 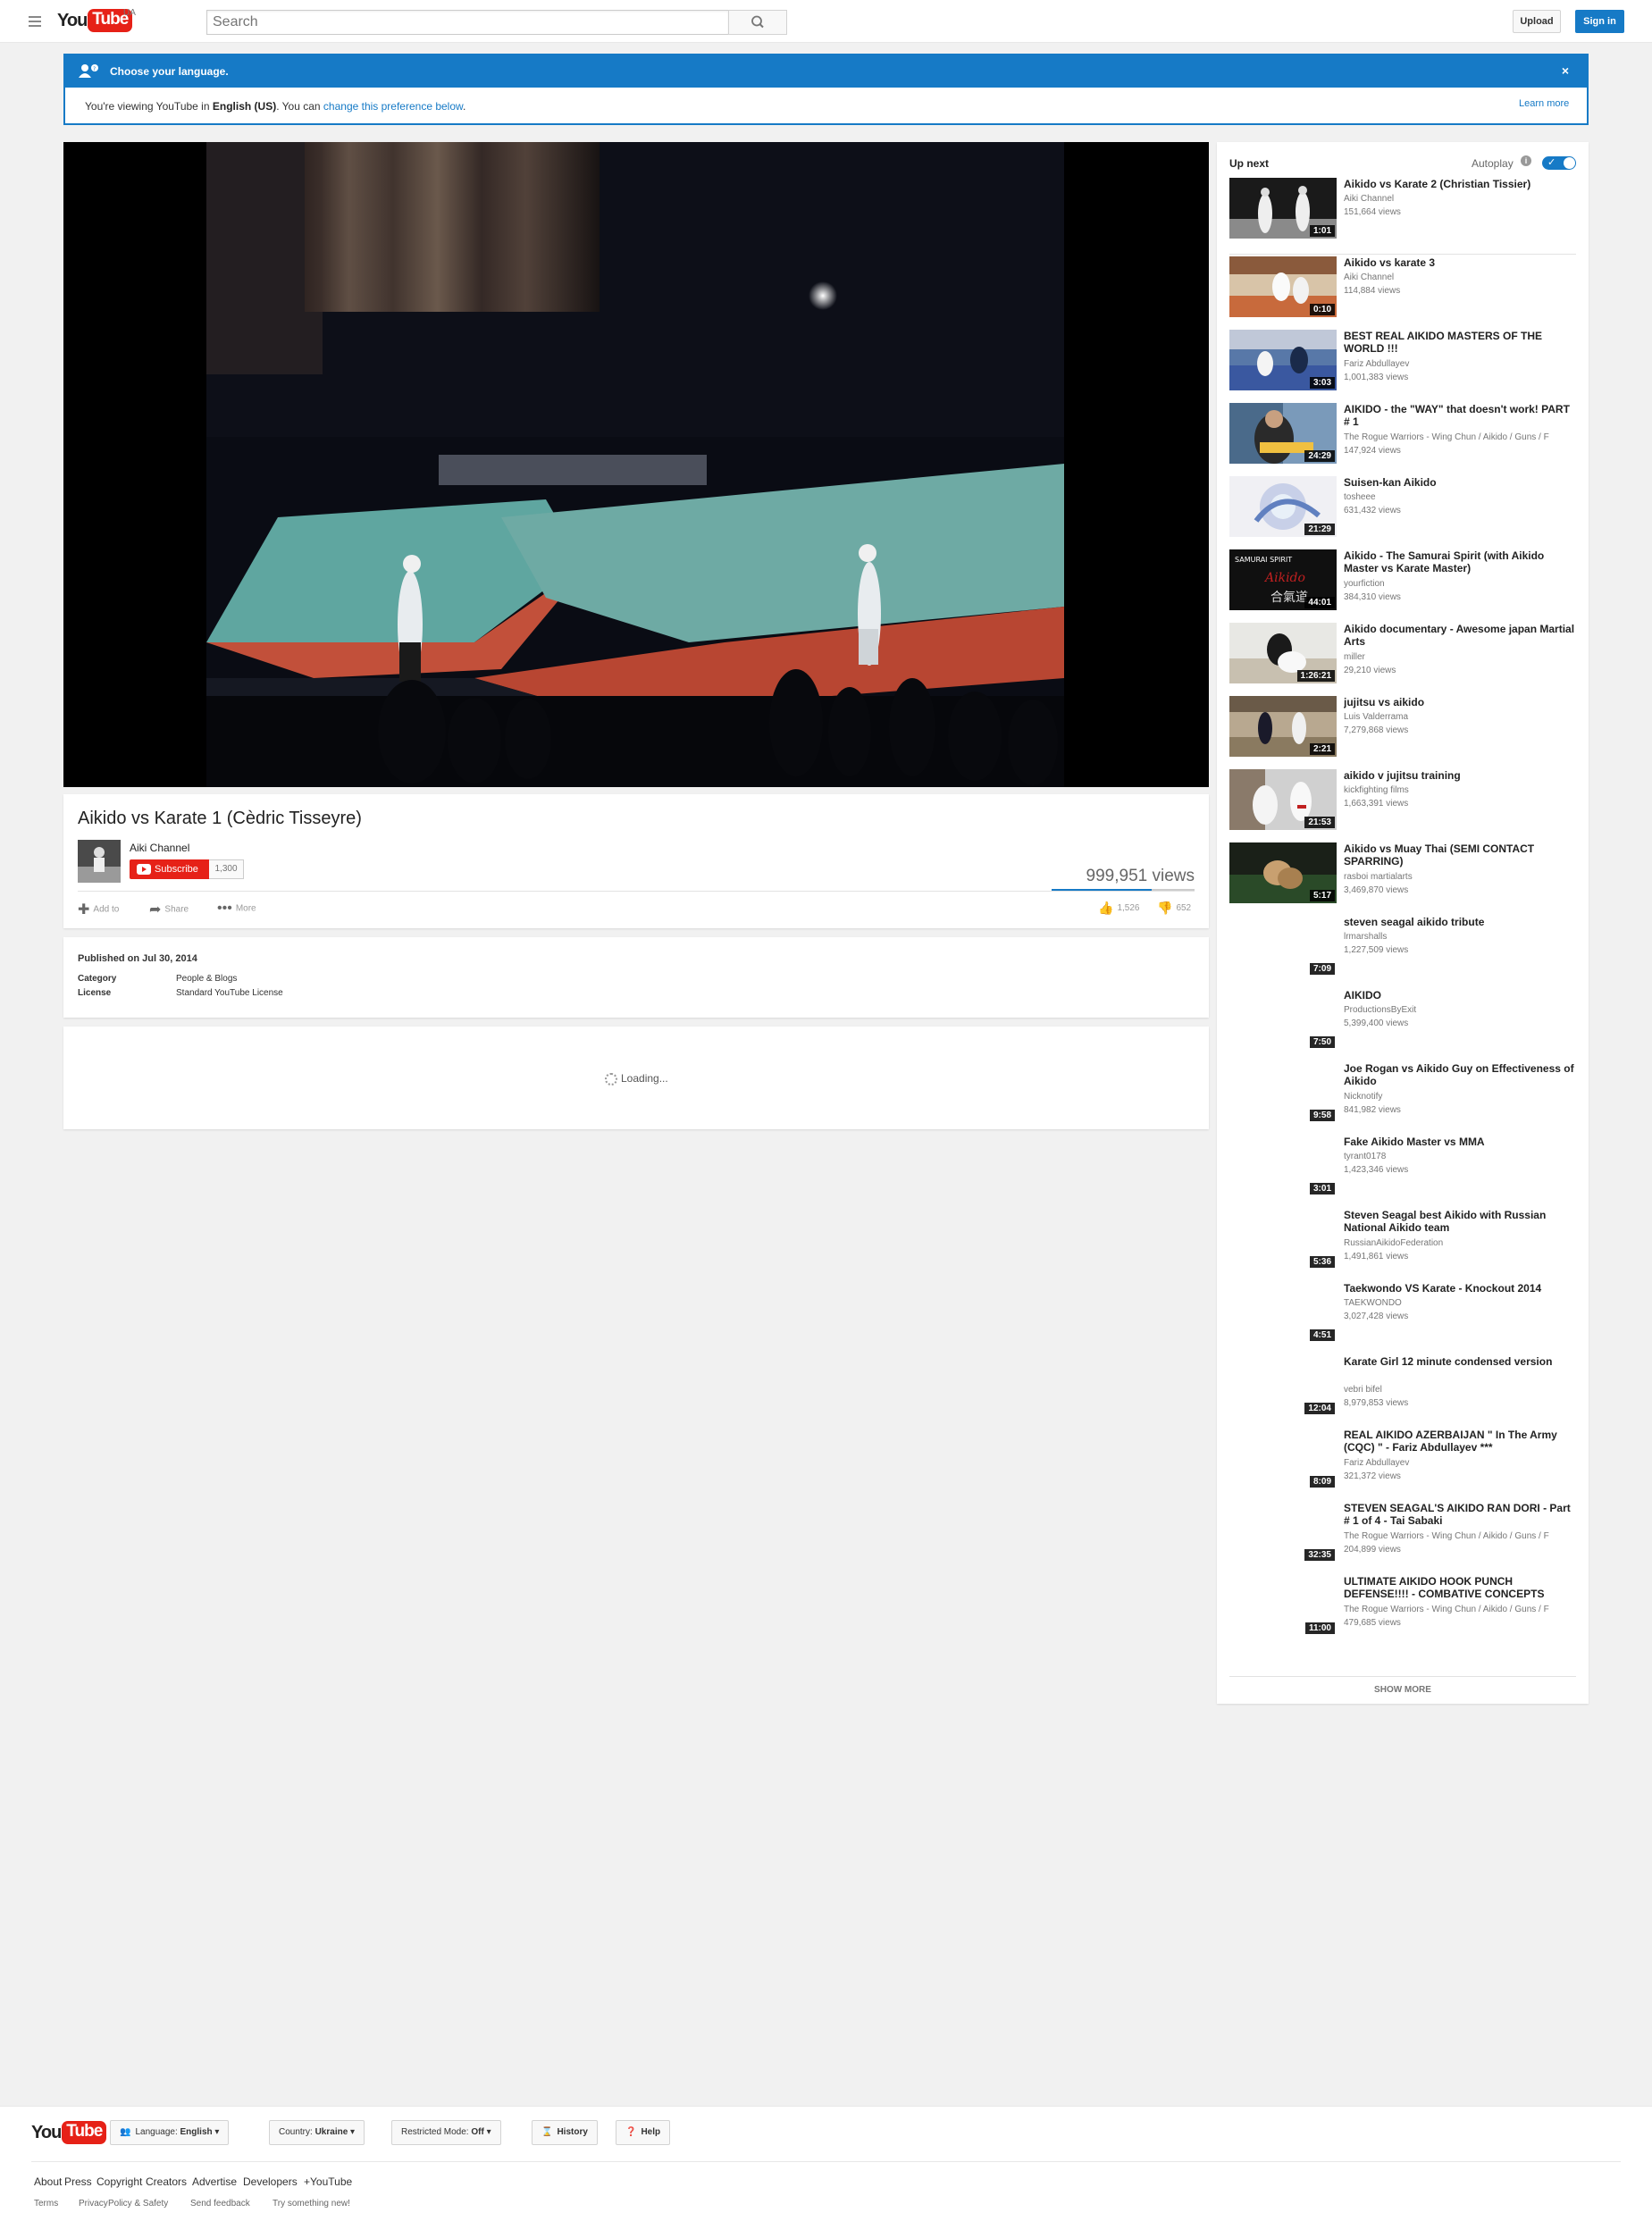 I want to click on info-icon: i, so click(x=1526, y=160).